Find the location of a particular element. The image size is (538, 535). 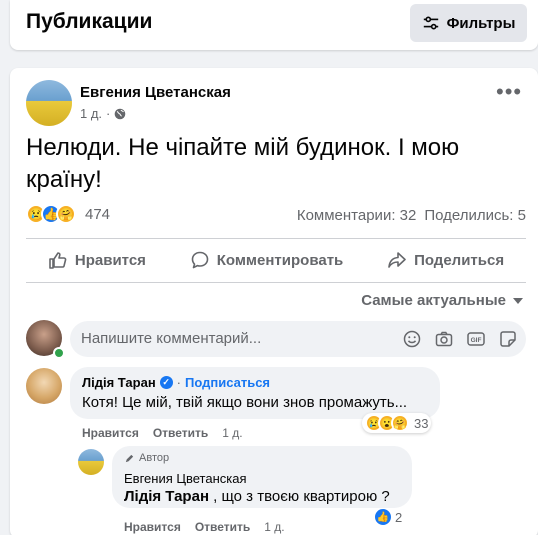

like-reaction-icon: 👍 is located at coordinates (383, 517).